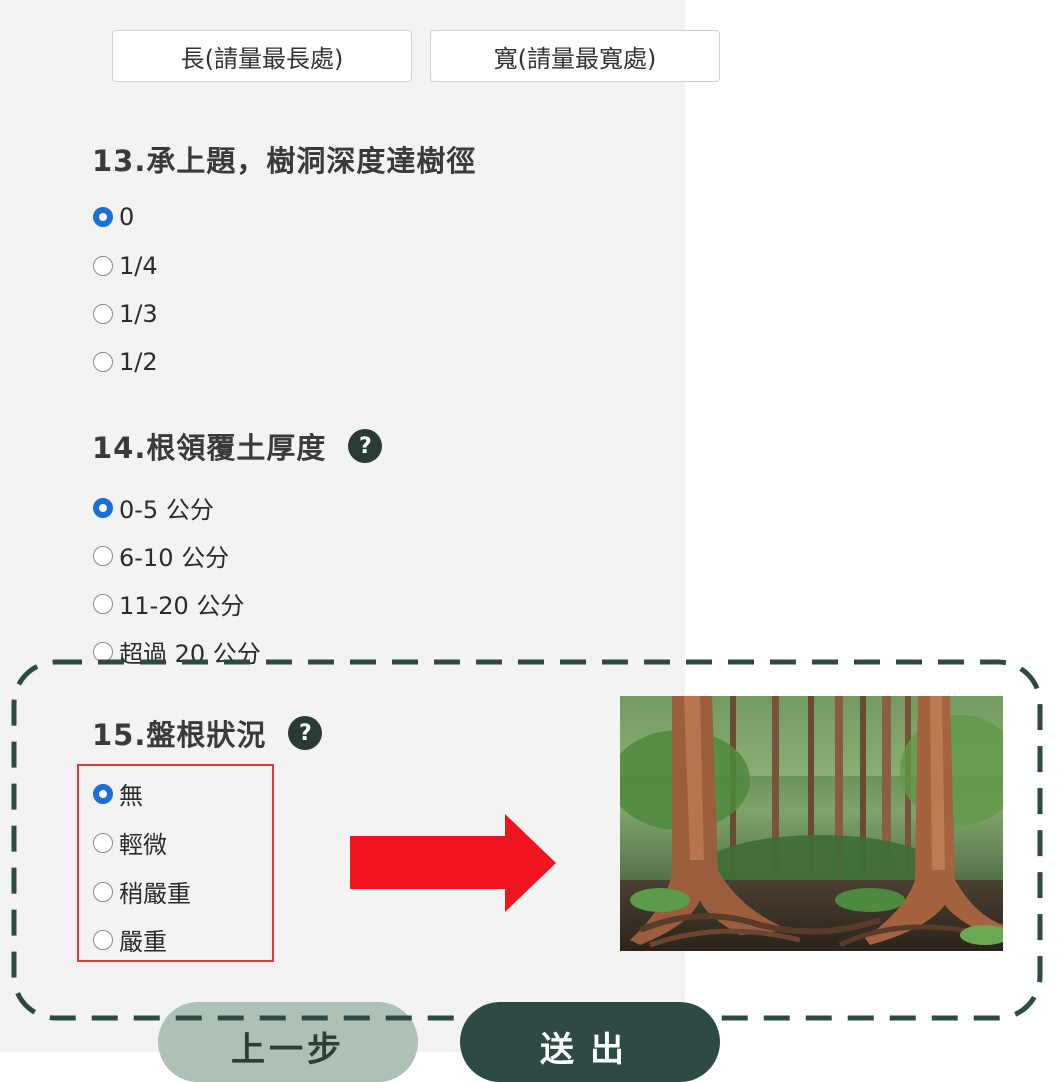 Image resolution: width=1058 pixels, height=1082 pixels. Describe the element at coordinates (811, 823) in the screenshot. I see `forest-root-photo` at that location.